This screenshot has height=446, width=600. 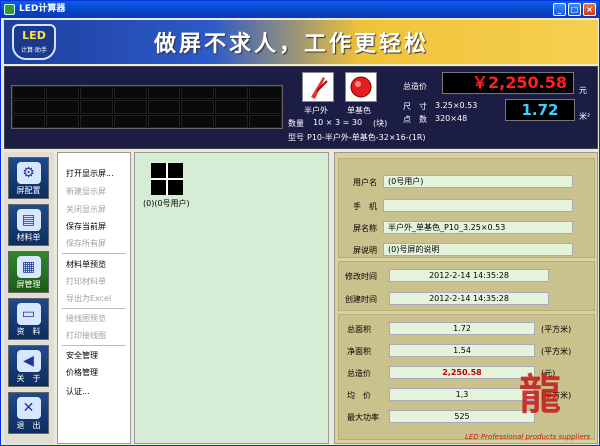 I want to click on nav-screen-manage: ▦ 屏管理, so click(x=28, y=272).